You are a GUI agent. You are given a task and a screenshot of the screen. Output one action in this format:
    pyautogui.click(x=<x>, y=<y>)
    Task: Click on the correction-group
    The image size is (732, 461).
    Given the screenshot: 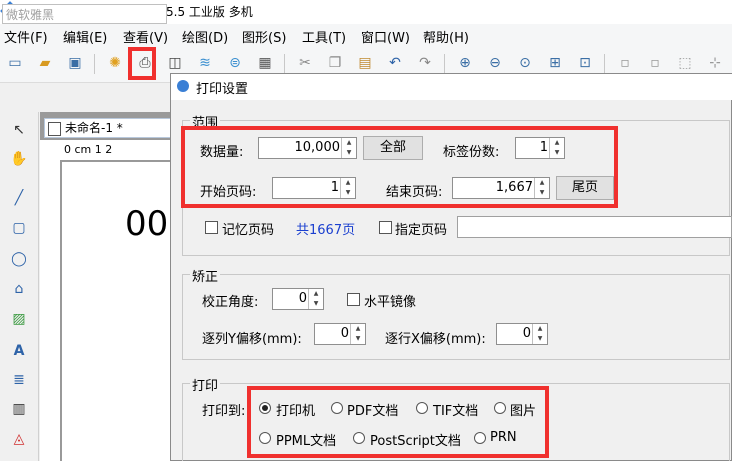 What is the action you would take?
    pyautogui.click(x=456, y=317)
    